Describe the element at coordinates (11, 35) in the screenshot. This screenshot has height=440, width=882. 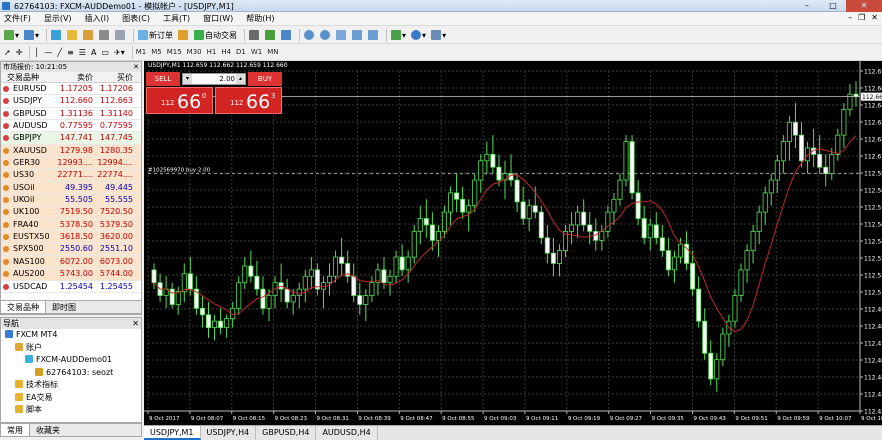
I see `new-chart-button: ▾` at that location.